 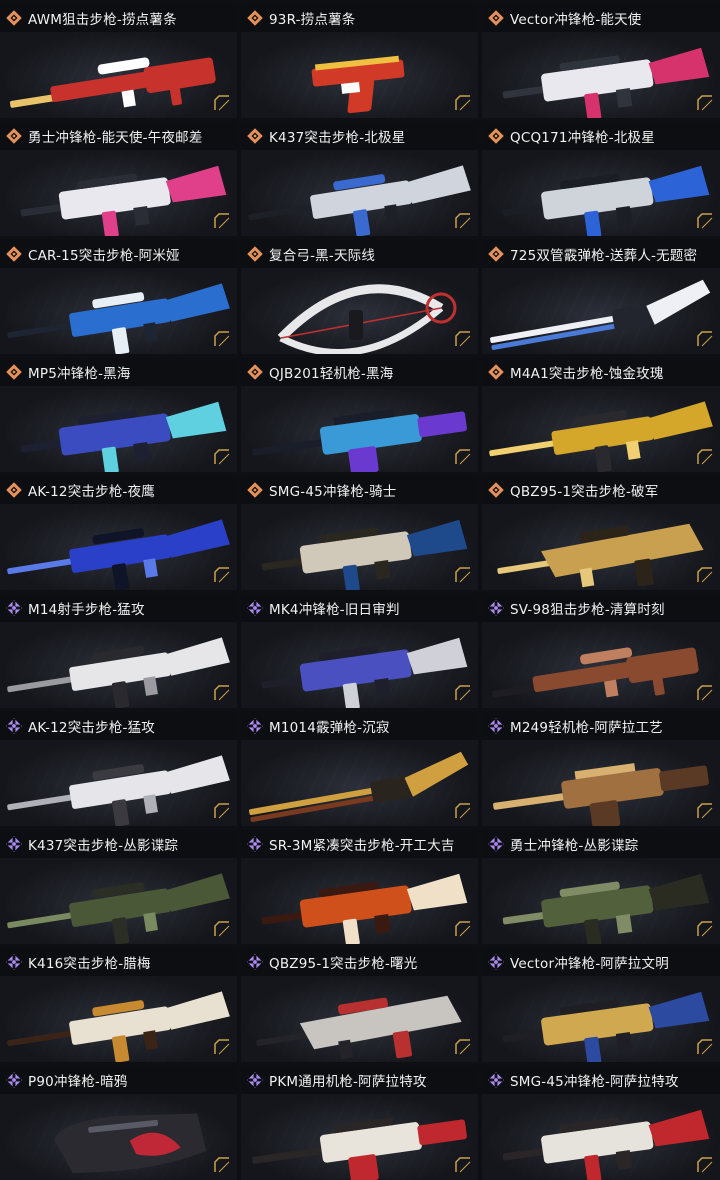 I want to click on weapon-skin-card: SMG-45冲锋枪-骑士, so click(x=359, y=533).